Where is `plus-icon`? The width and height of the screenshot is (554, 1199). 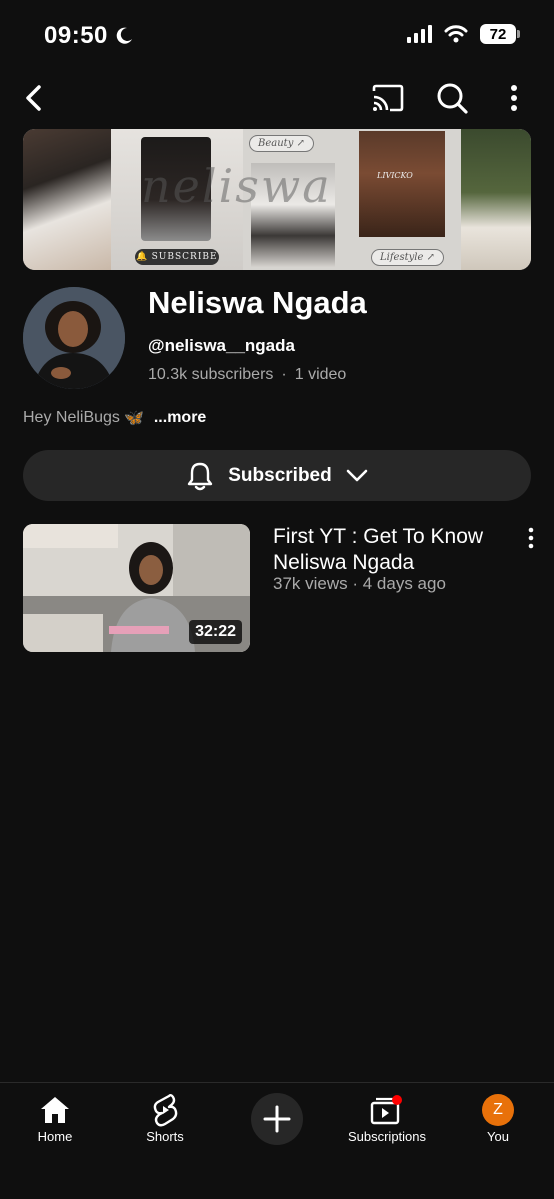
plus-icon is located at coordinates (277, 1119).